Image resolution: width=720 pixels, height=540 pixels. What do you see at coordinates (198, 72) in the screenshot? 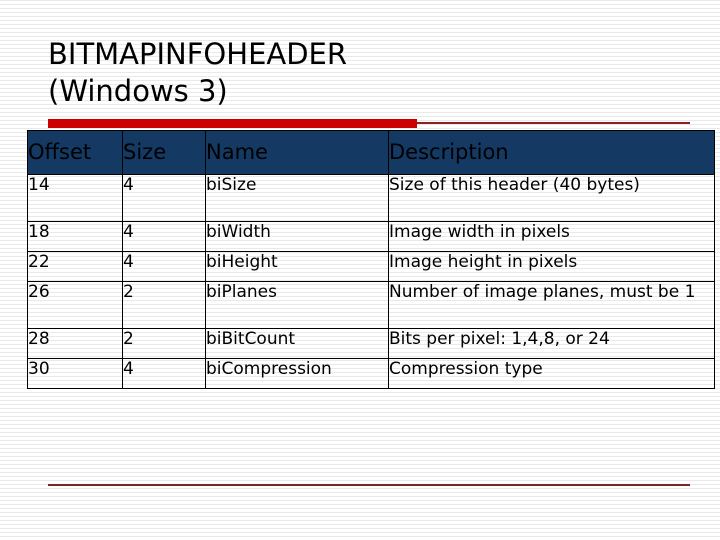
I see `page-title: BITMAPINFOHEADER (Windows 3)` at bounding box center [198, 72].